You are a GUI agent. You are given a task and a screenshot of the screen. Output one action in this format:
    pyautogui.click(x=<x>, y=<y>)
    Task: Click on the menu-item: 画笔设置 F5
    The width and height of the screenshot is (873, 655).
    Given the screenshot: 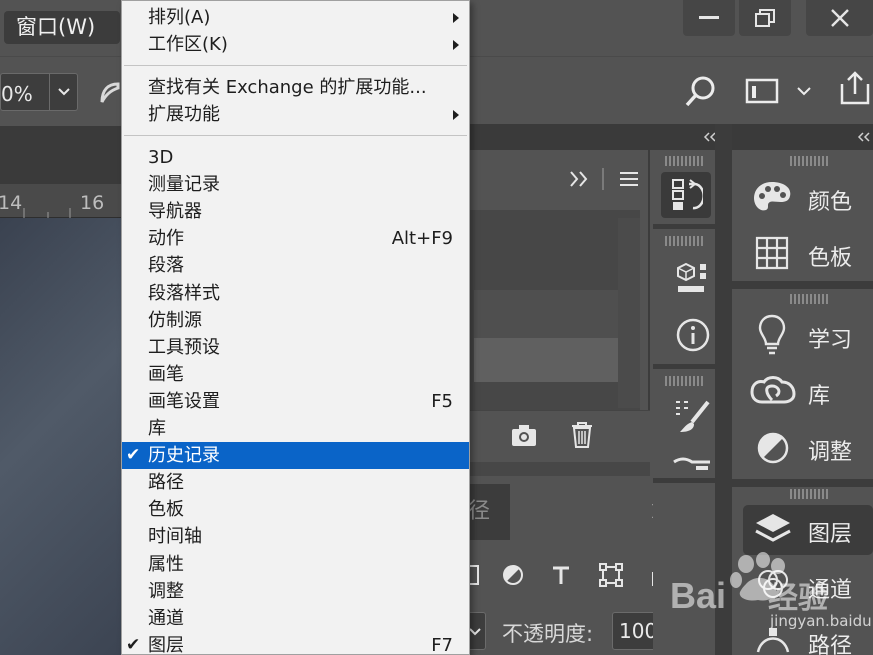 What is the action you would take?
    pyautogui.click(x=295, y=401)
    